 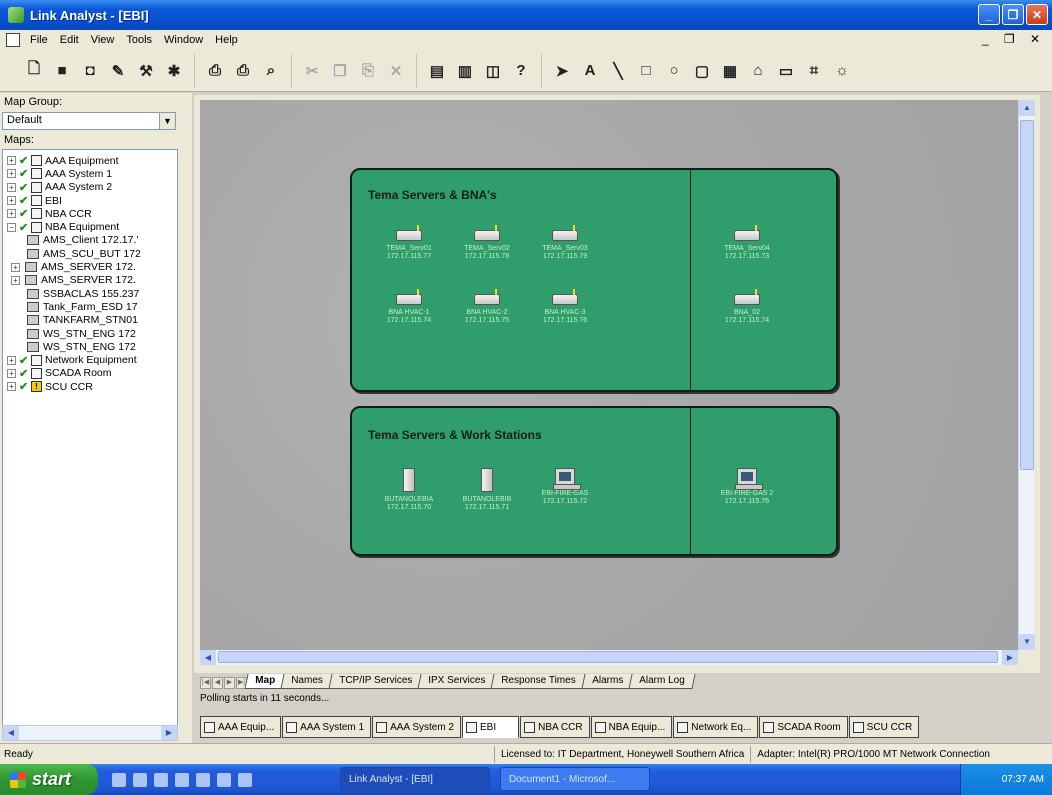 What do you see at coordinates (491, 727) in the screenshot?
I see `window-tab: EBI` at bounding box center [491, 727].